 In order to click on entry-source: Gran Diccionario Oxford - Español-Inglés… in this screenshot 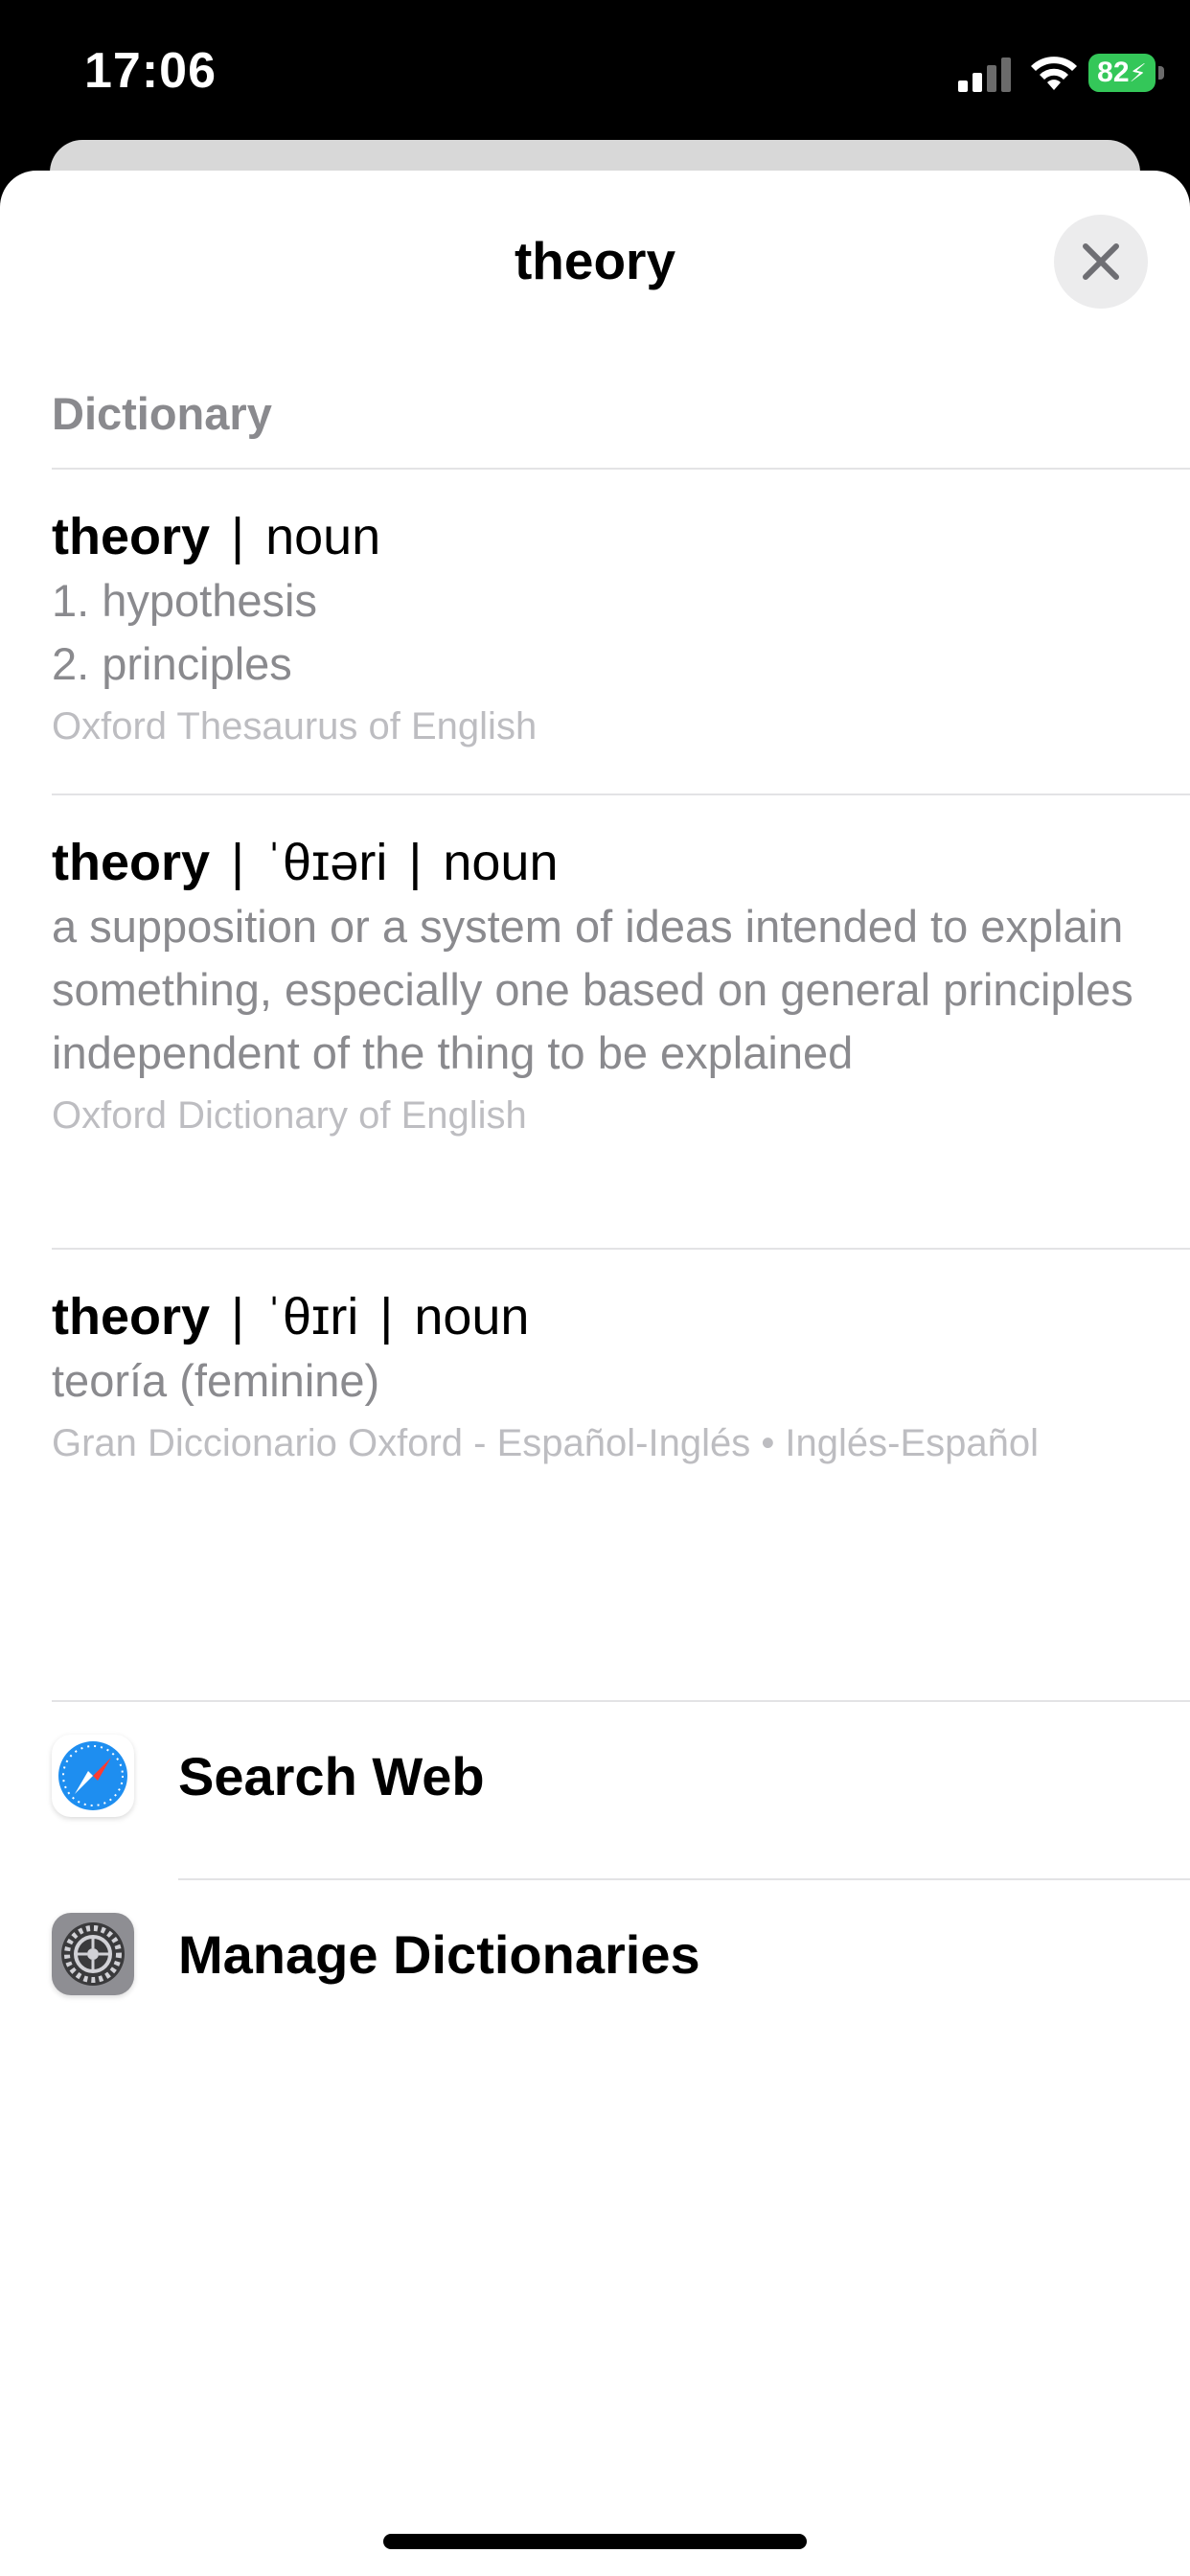, I will do `click(546, 1443)`.